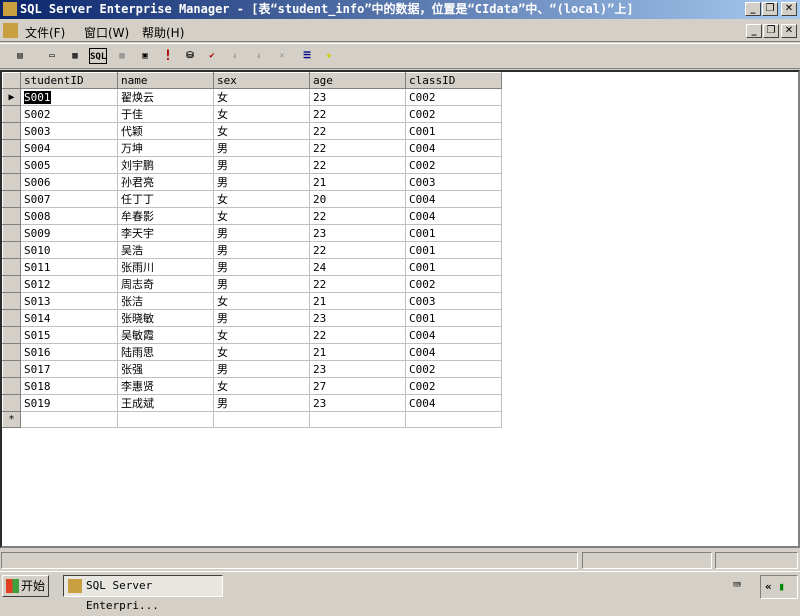 The height and width of the screenshot is (616, 800). What do you see at coordinates (69, 97) in the screenshot?
I see `student-id-cell: S001` at bounding box center [69, 97].